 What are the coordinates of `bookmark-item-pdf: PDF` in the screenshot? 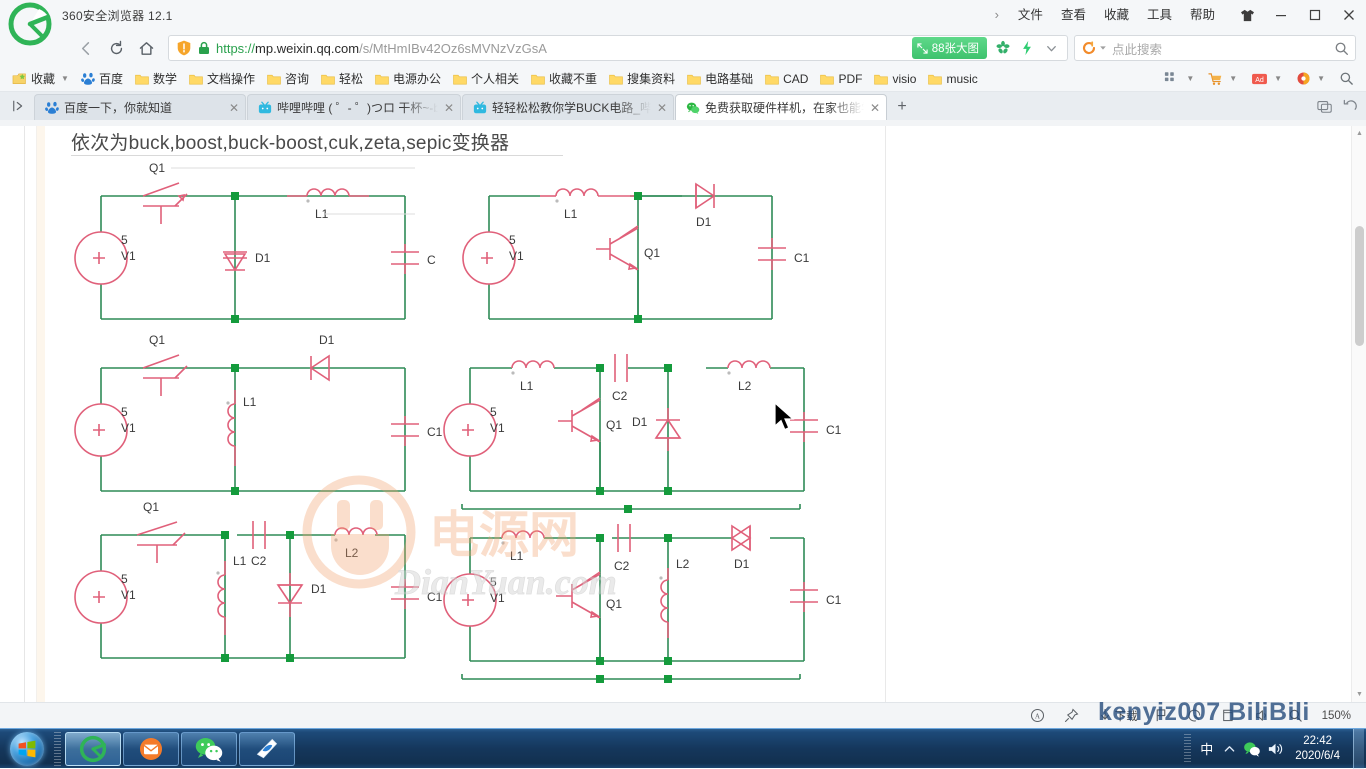 It's located at (841, 79).